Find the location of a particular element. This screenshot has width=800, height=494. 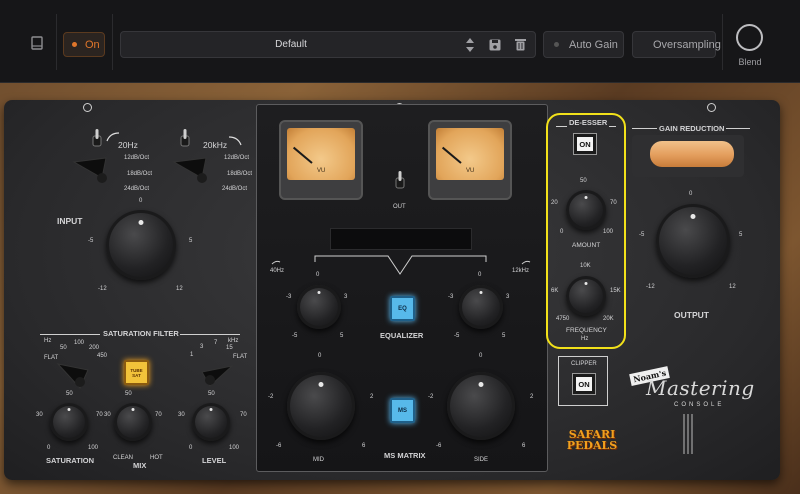

maker-line2: PEDALS is located at coordinates (592, 445).